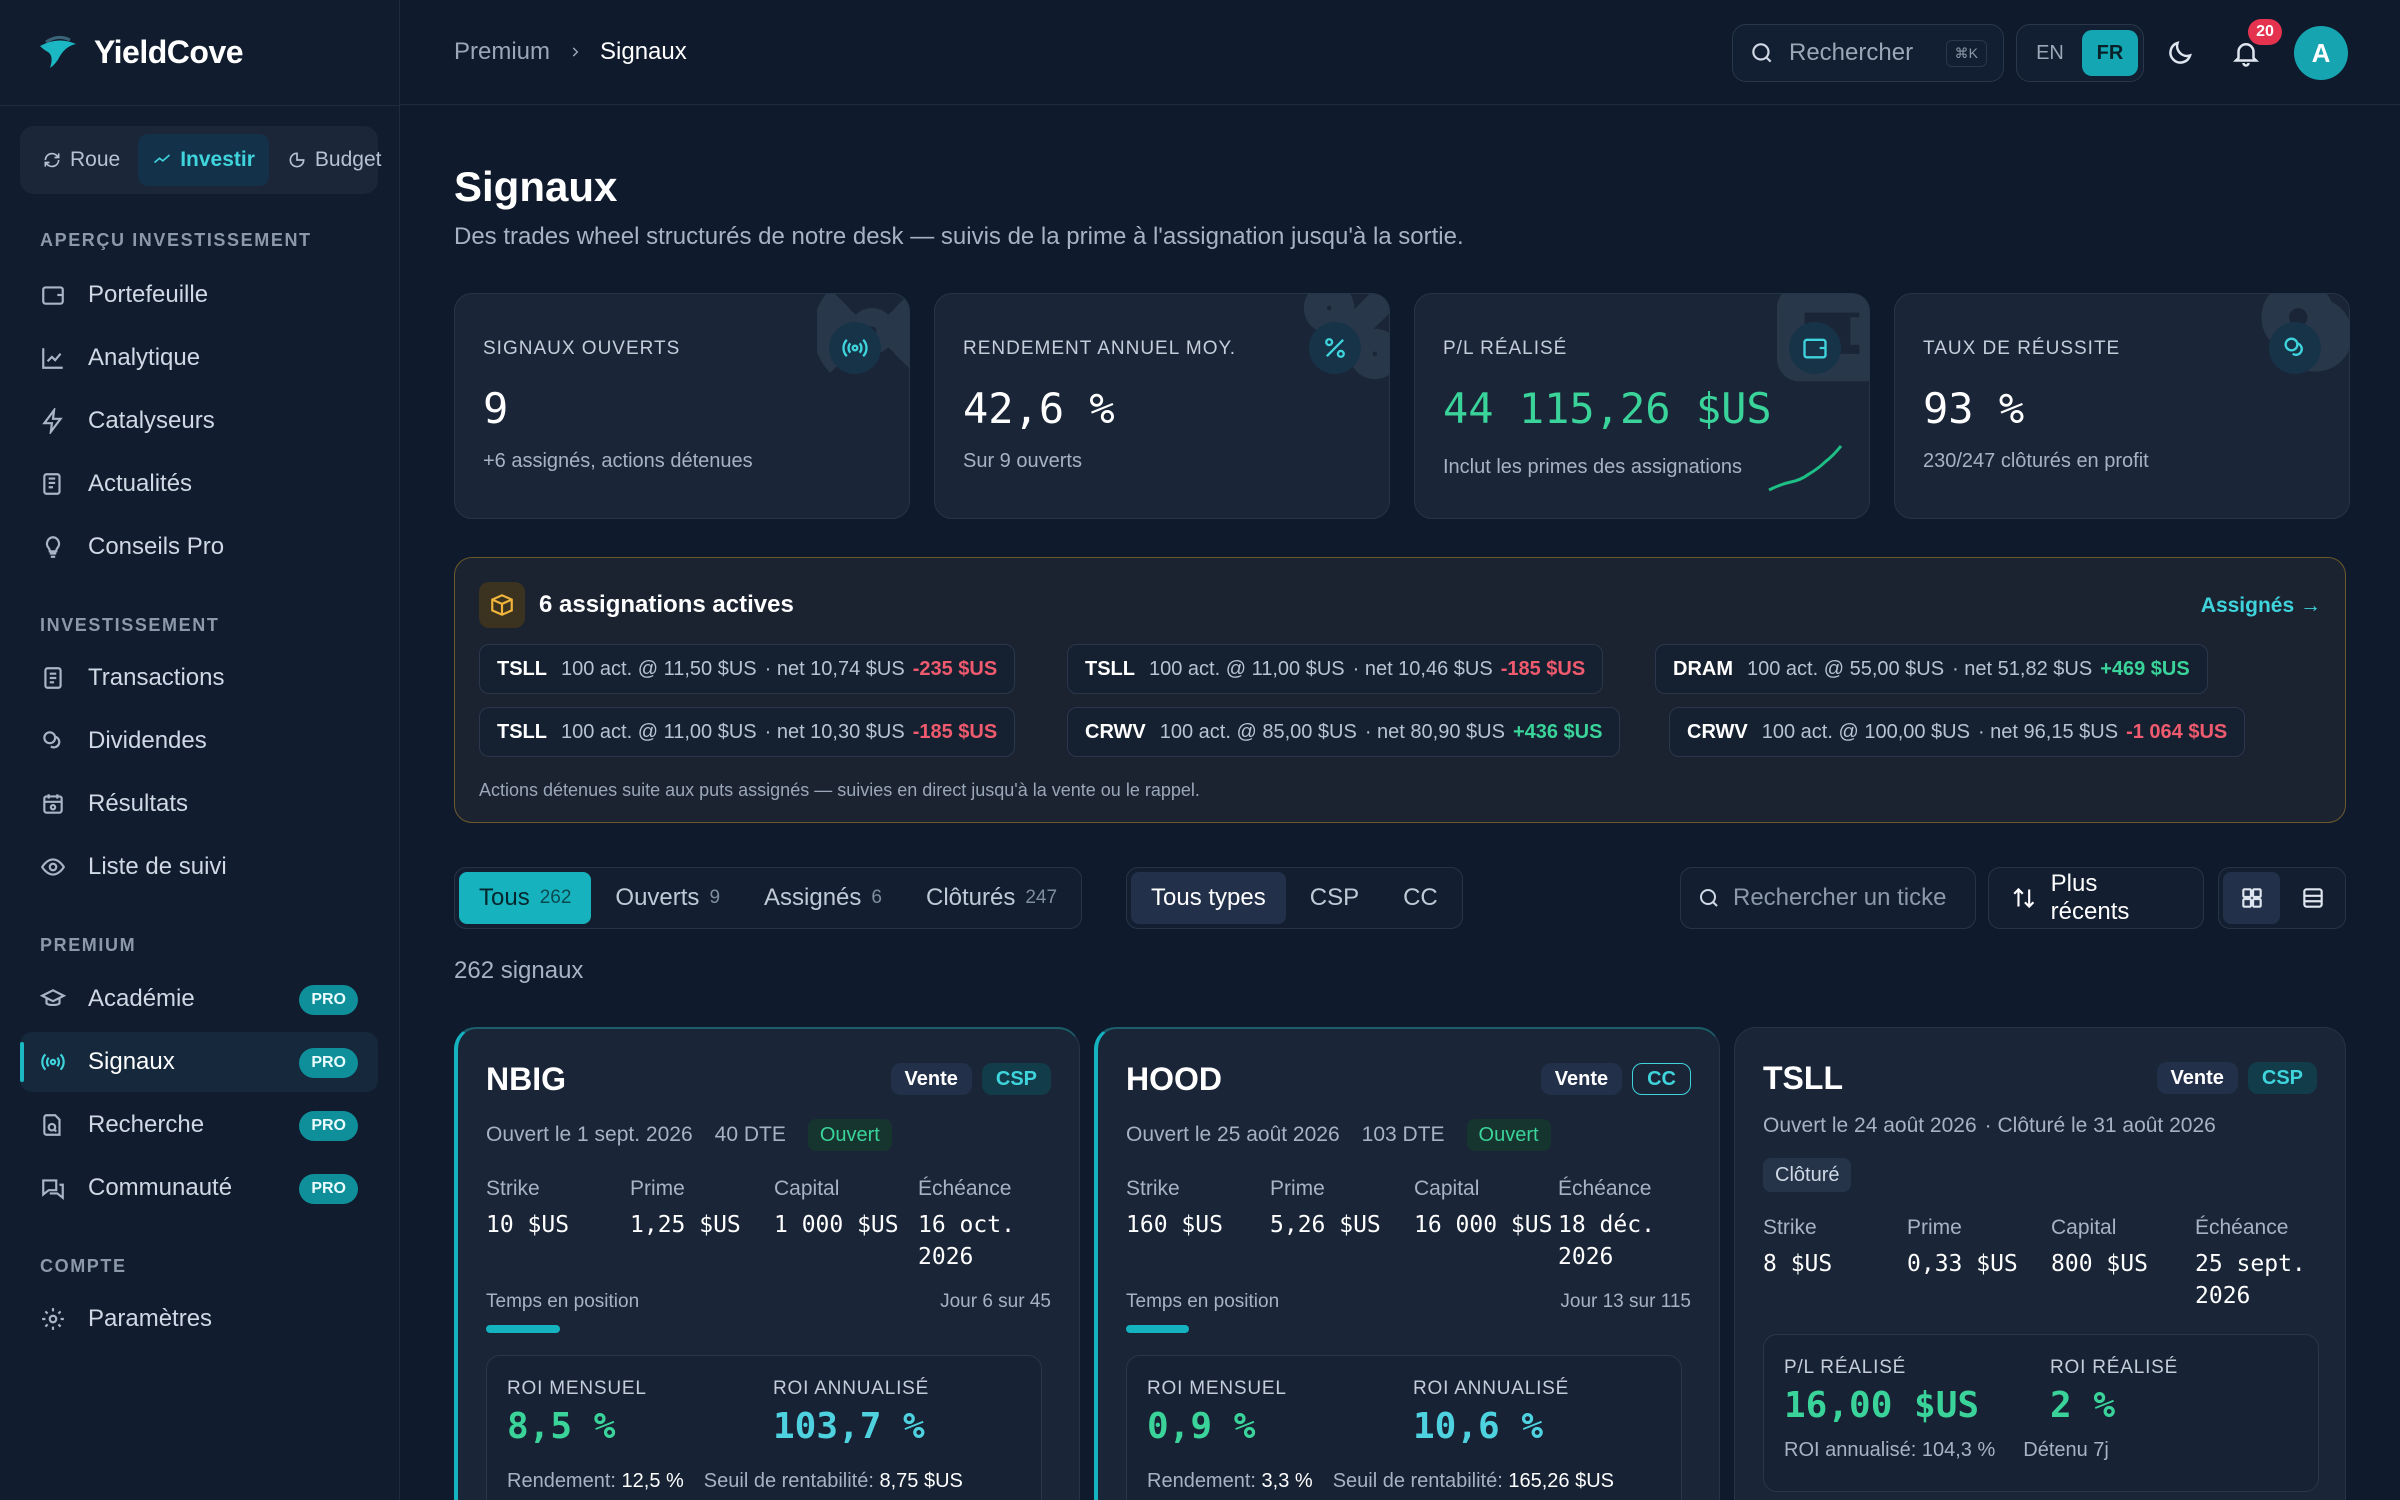  Describe the element at coordinates (176, 240) in the screenshot. I see `nav-section-apercu: APERÇU INVESTISSEMENT` at that location.